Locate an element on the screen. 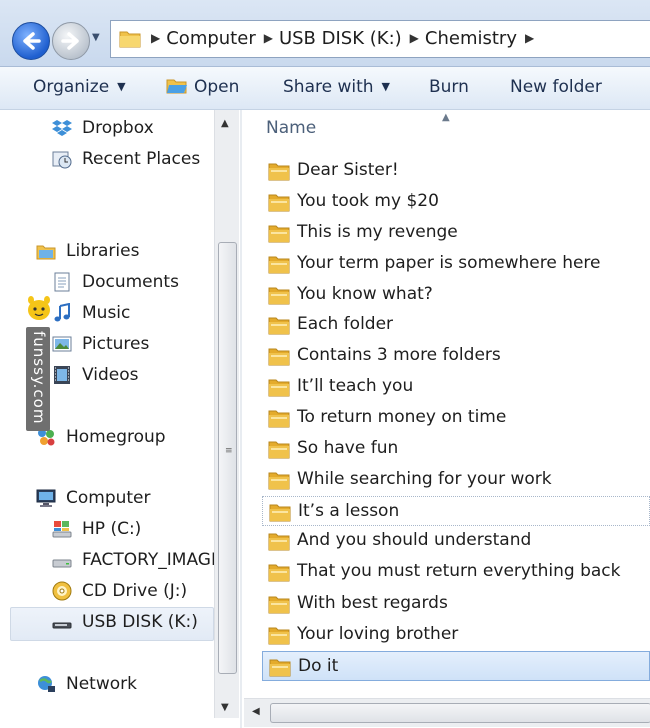  recent-pages-dropdown: ▼ is located at coordinates (96, 37).